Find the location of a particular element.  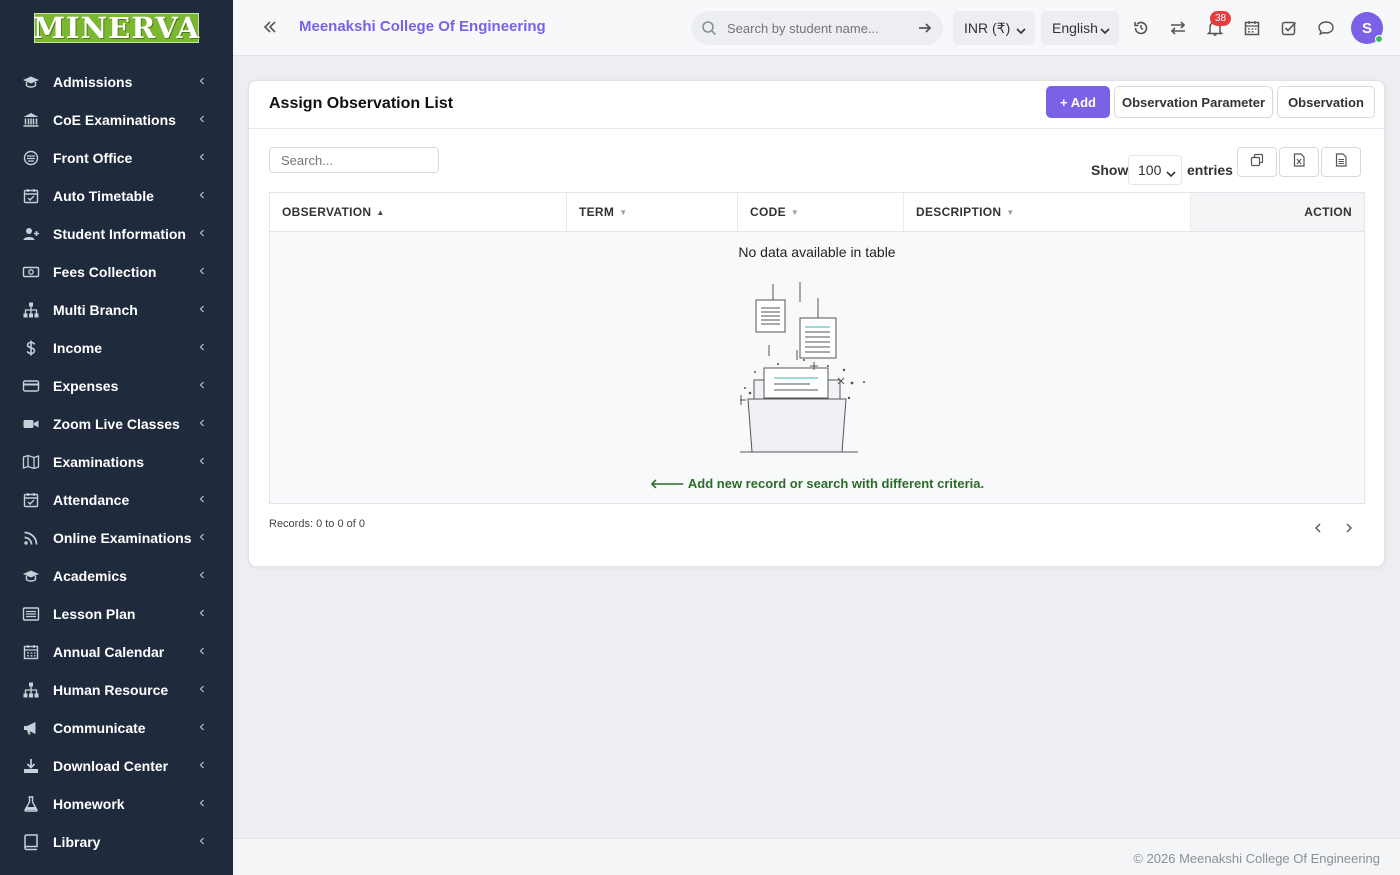

sidebar-item-library: Library is located at coordinates (116, 842).